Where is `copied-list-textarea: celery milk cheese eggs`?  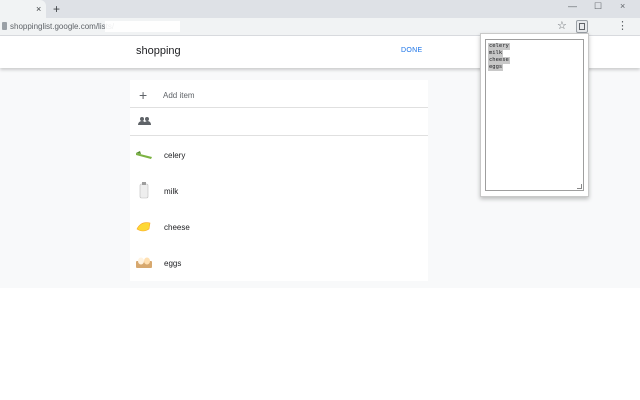
copied-list-textarea: celery milk cheese eggs is located at coordinates (534, 115).